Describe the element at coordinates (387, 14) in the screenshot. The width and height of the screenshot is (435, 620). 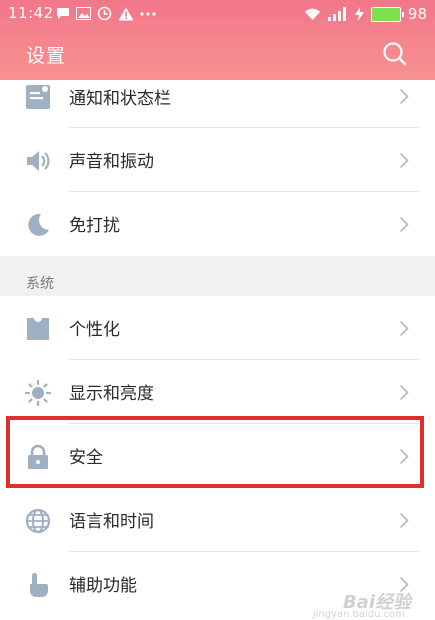
I see `battery-icon` at that location.